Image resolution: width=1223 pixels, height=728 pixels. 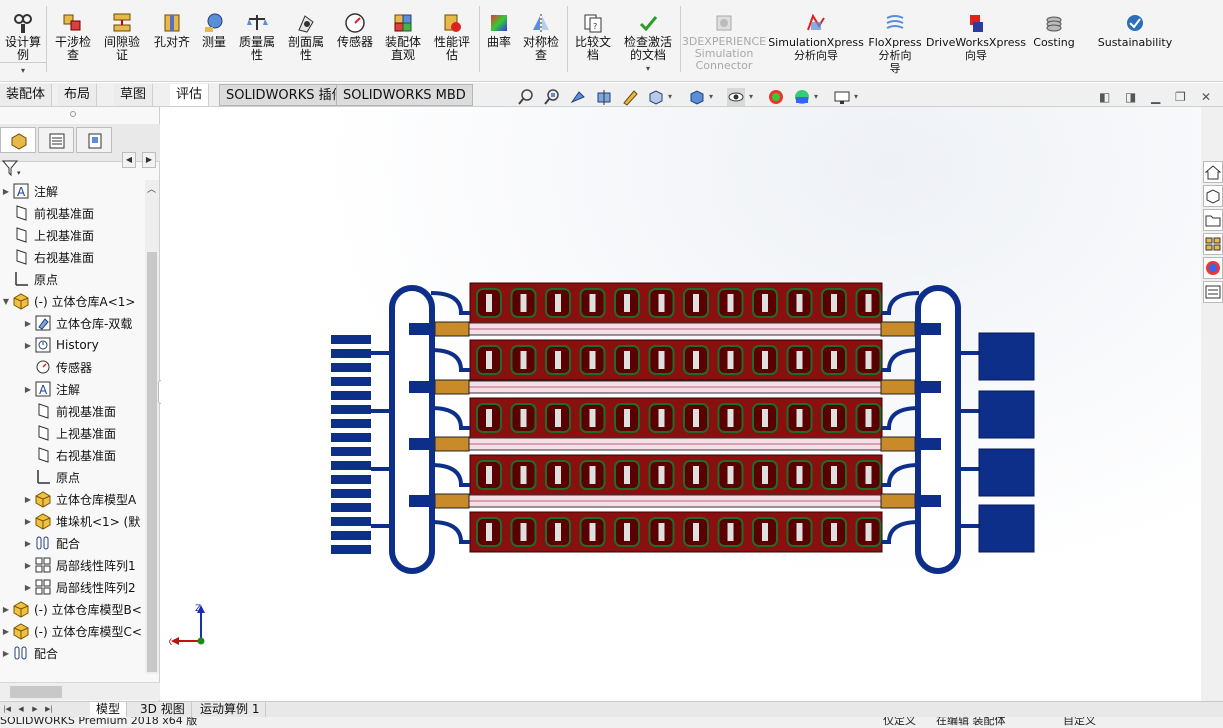 I want to click on clearance-verification-button: 间隙验 证, so click(x=122, y=40).